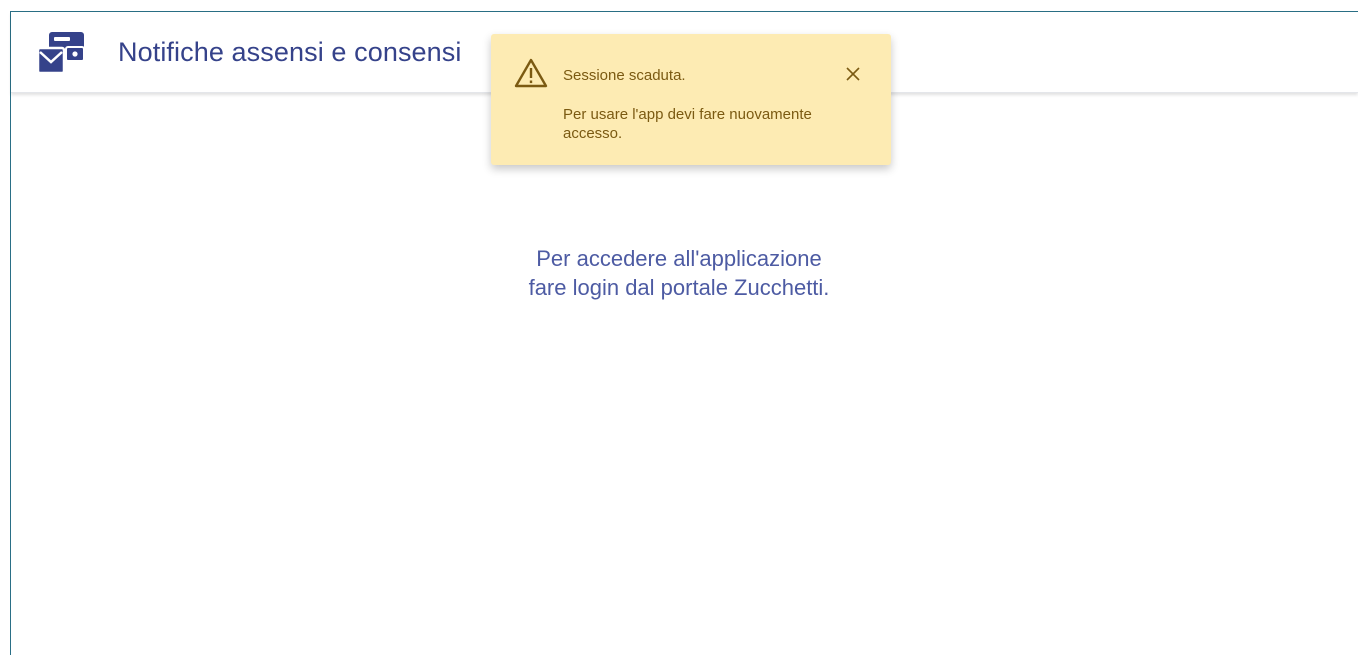 The width and height of the screenshot is (1358, 655). Describe the element at coordinates (61, 53) in the screenshot. I see `envelope-wallet-icon` at that location.